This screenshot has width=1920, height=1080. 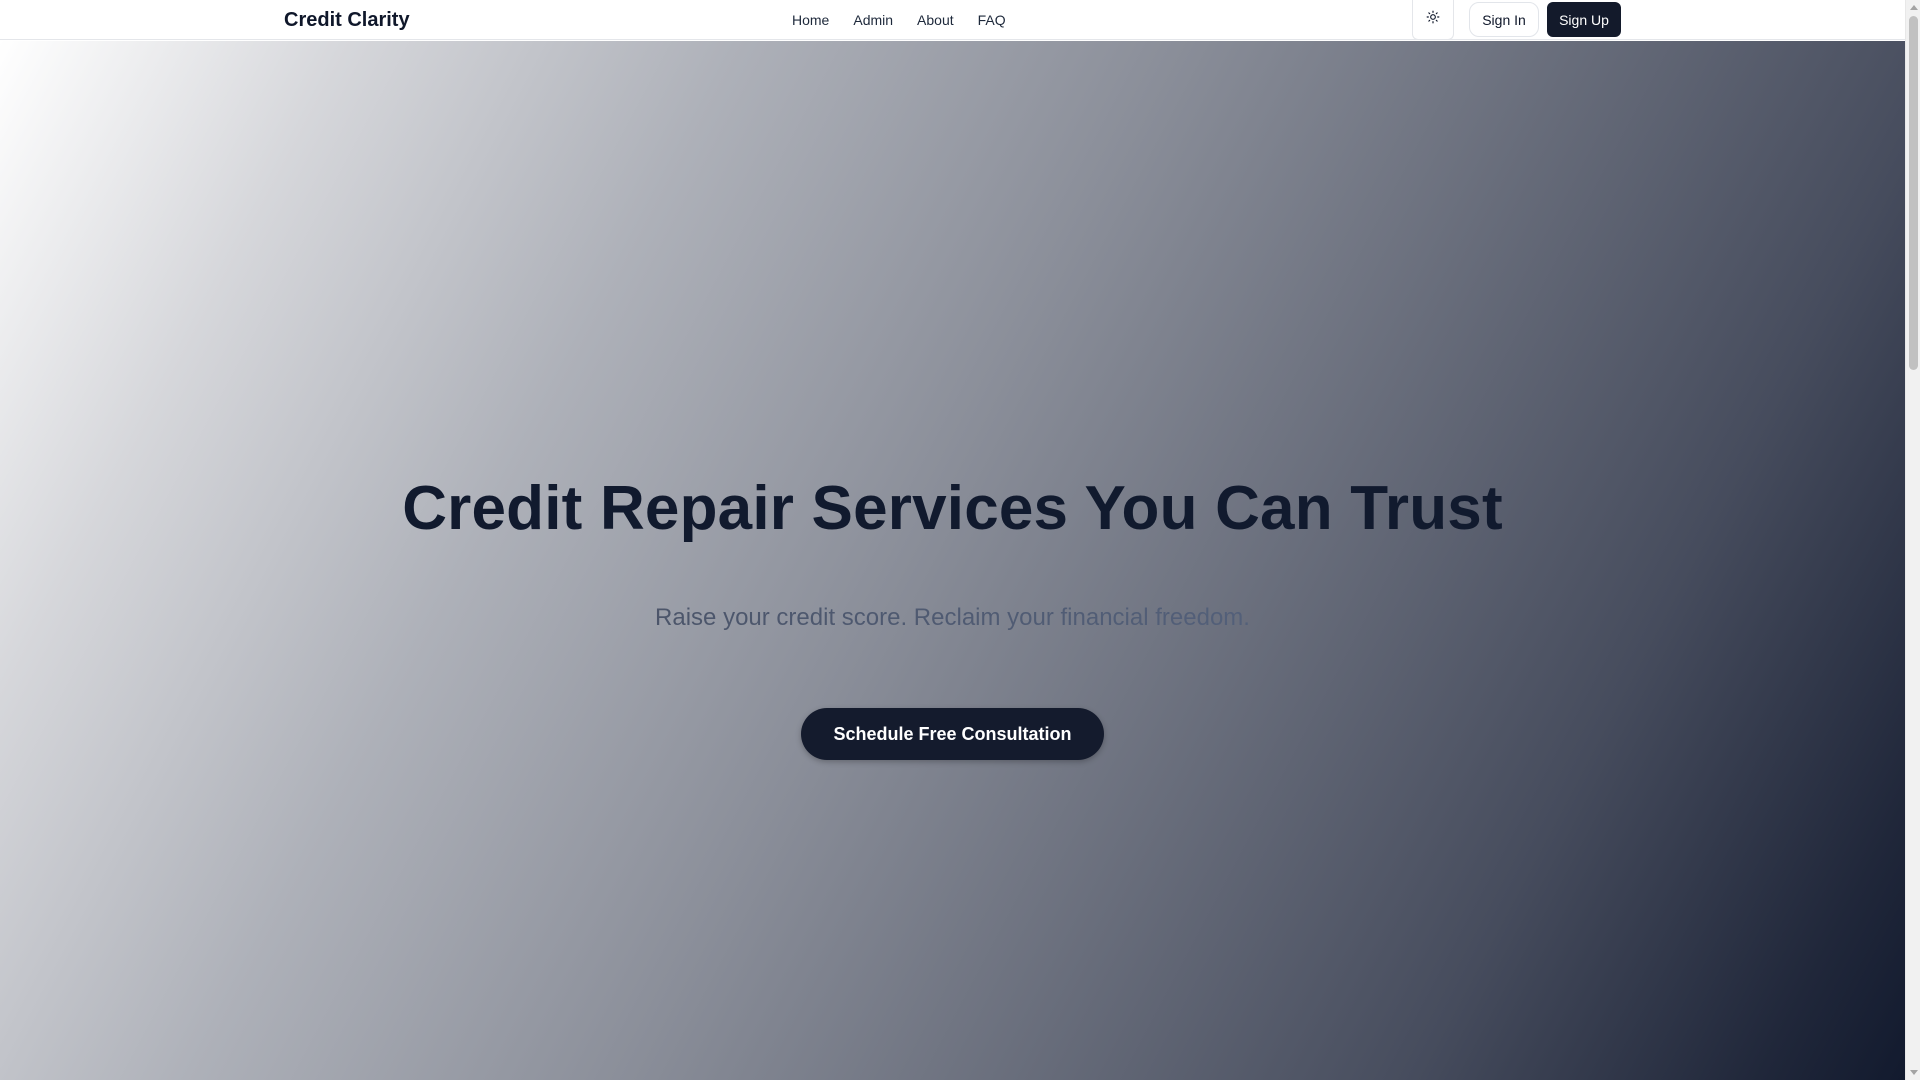 What do you see at coordinates (935, 20) in the screenshot?
I see `nav-about: About` at bounding box center [935, 20].